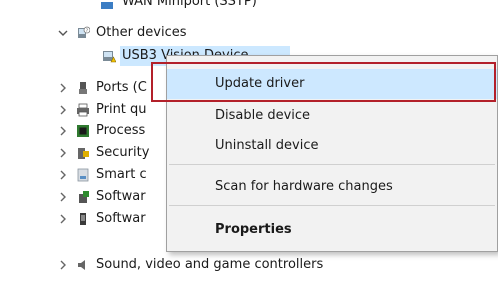 This screenshot has height=282, width=498. I want to click on menu-item-label: Disable device, so click(263, 115).